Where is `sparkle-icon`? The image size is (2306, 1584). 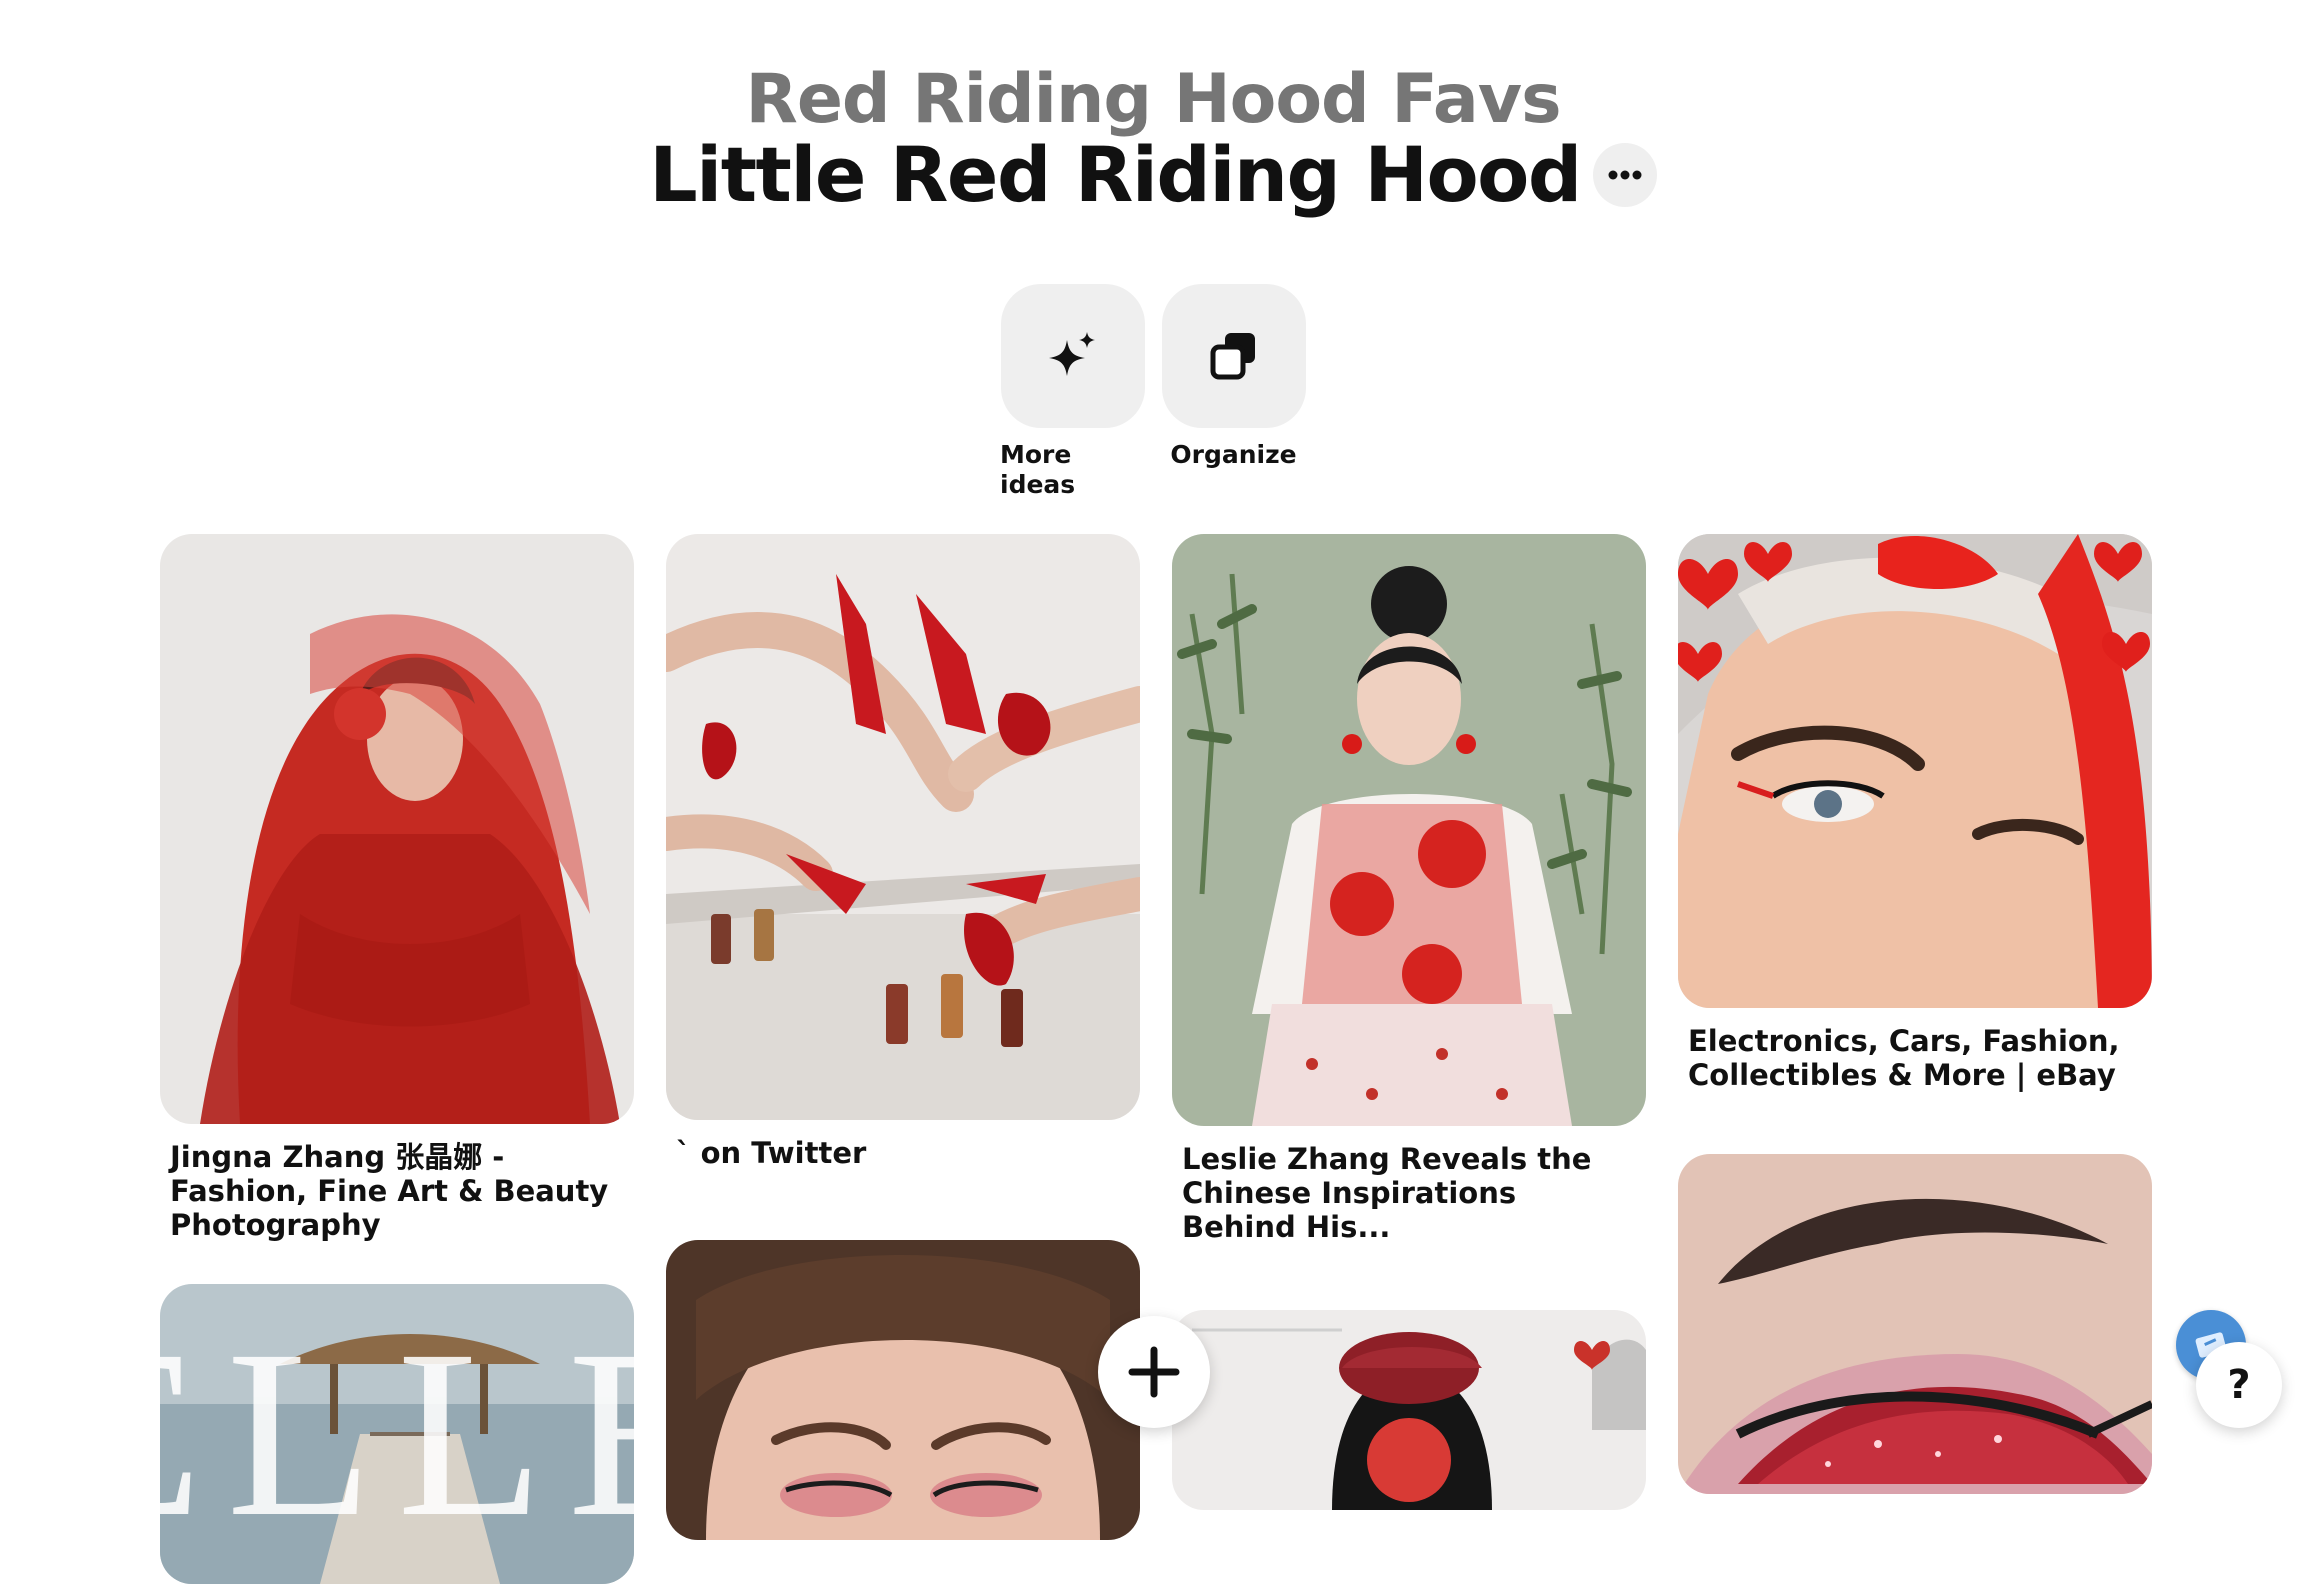 sparkle-icon is located at coordinates (1071, 354).